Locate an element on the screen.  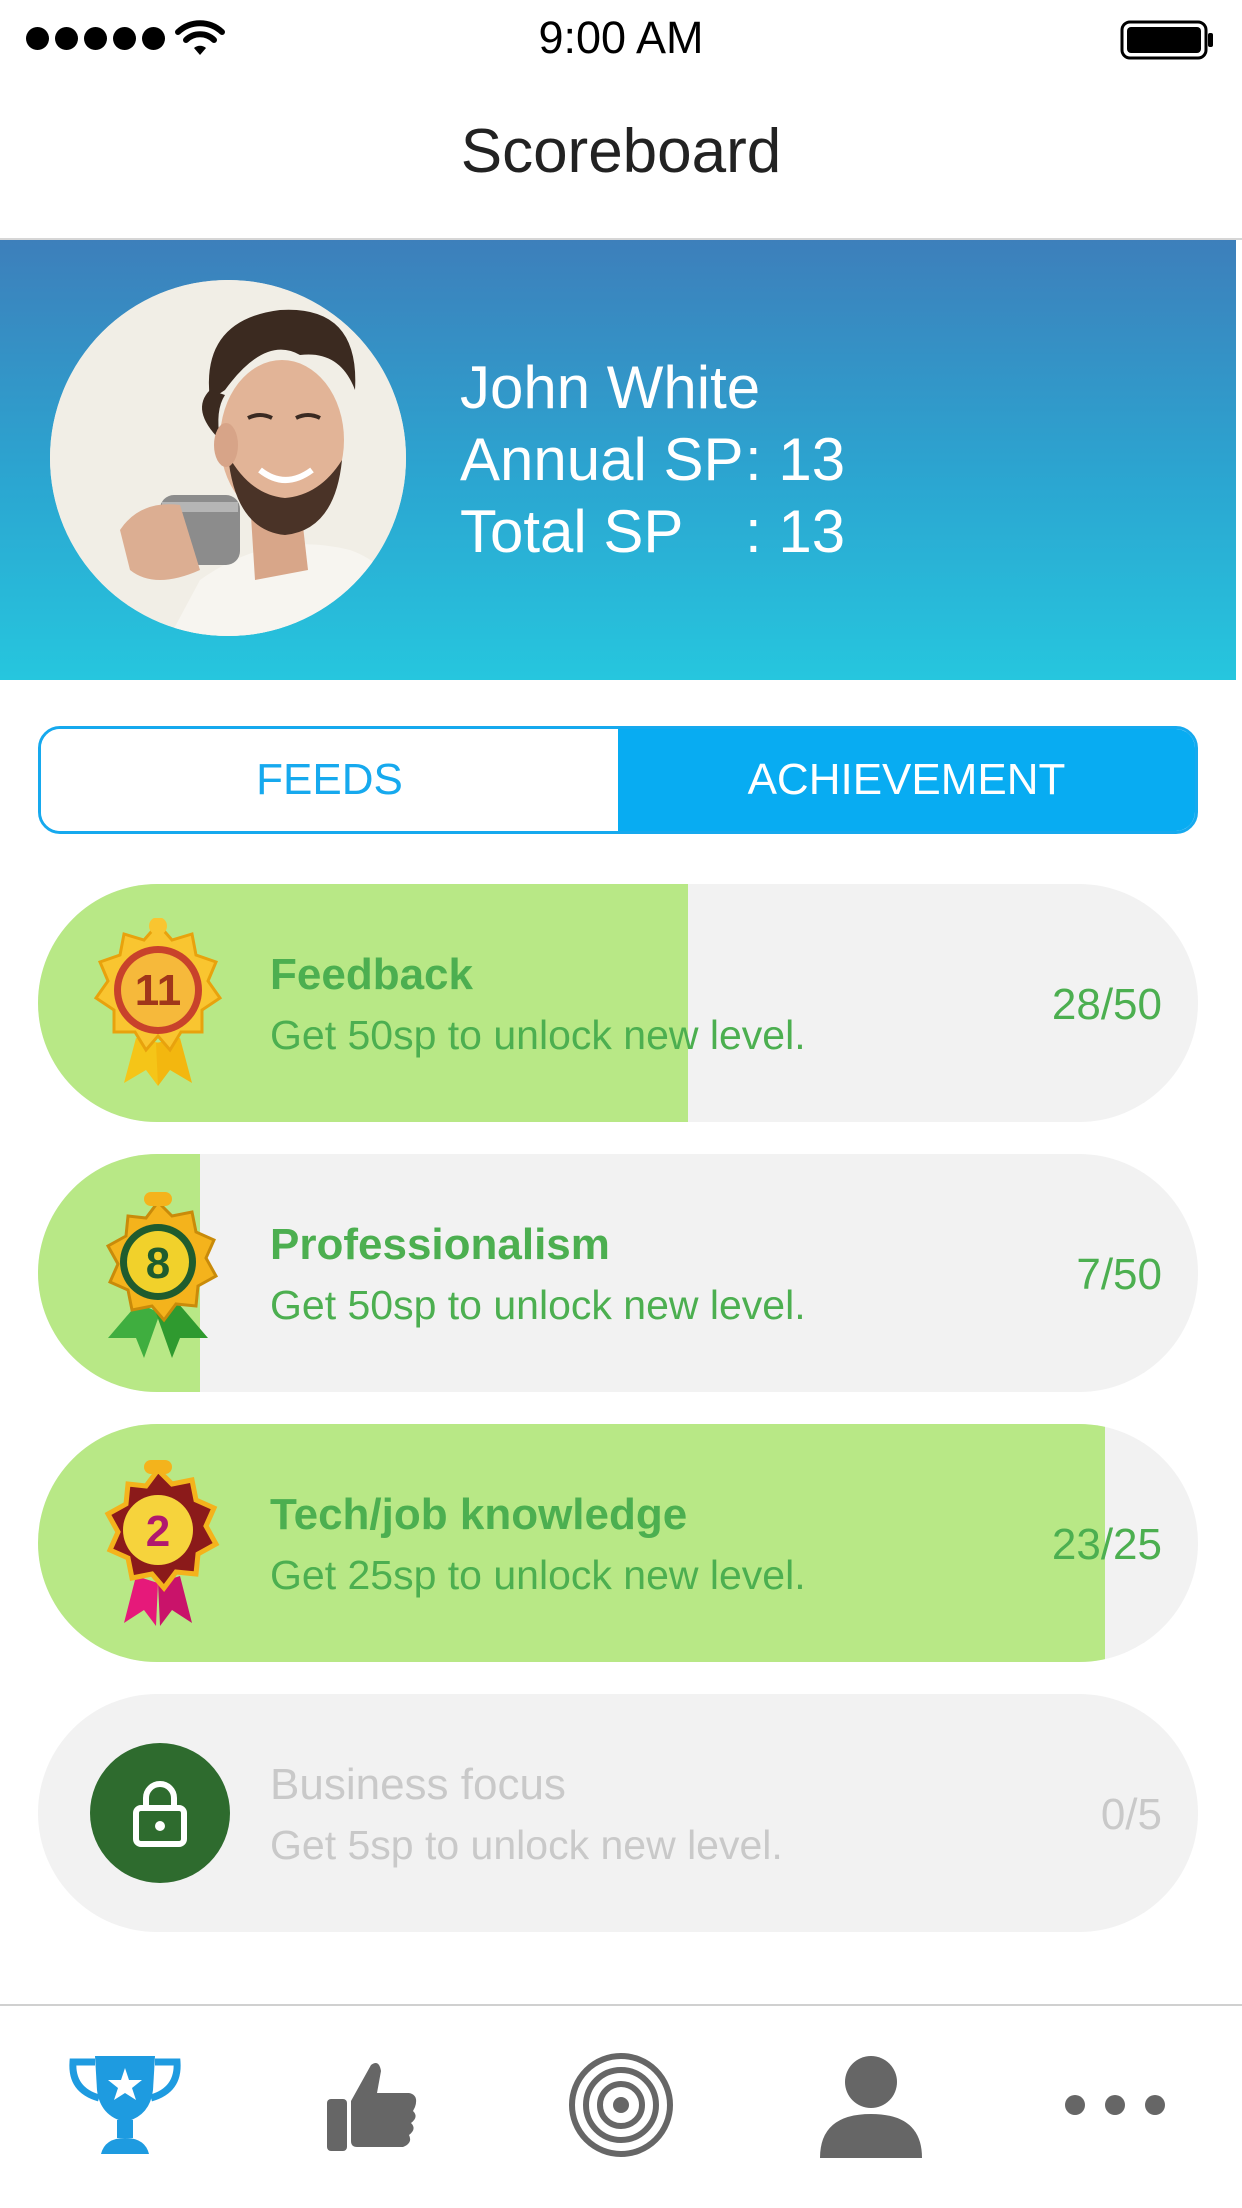
total-sp-label: Total SP is located at coordinates (572, 531).